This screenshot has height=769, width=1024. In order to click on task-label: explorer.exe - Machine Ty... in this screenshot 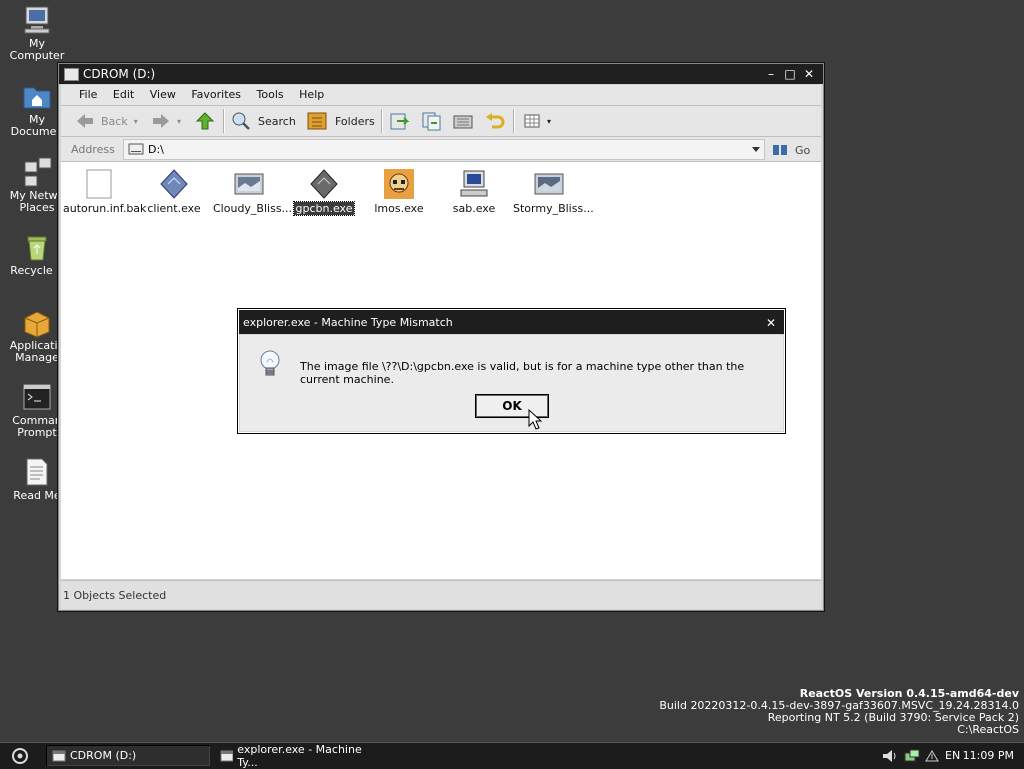, I will do `click(299, 755)`.